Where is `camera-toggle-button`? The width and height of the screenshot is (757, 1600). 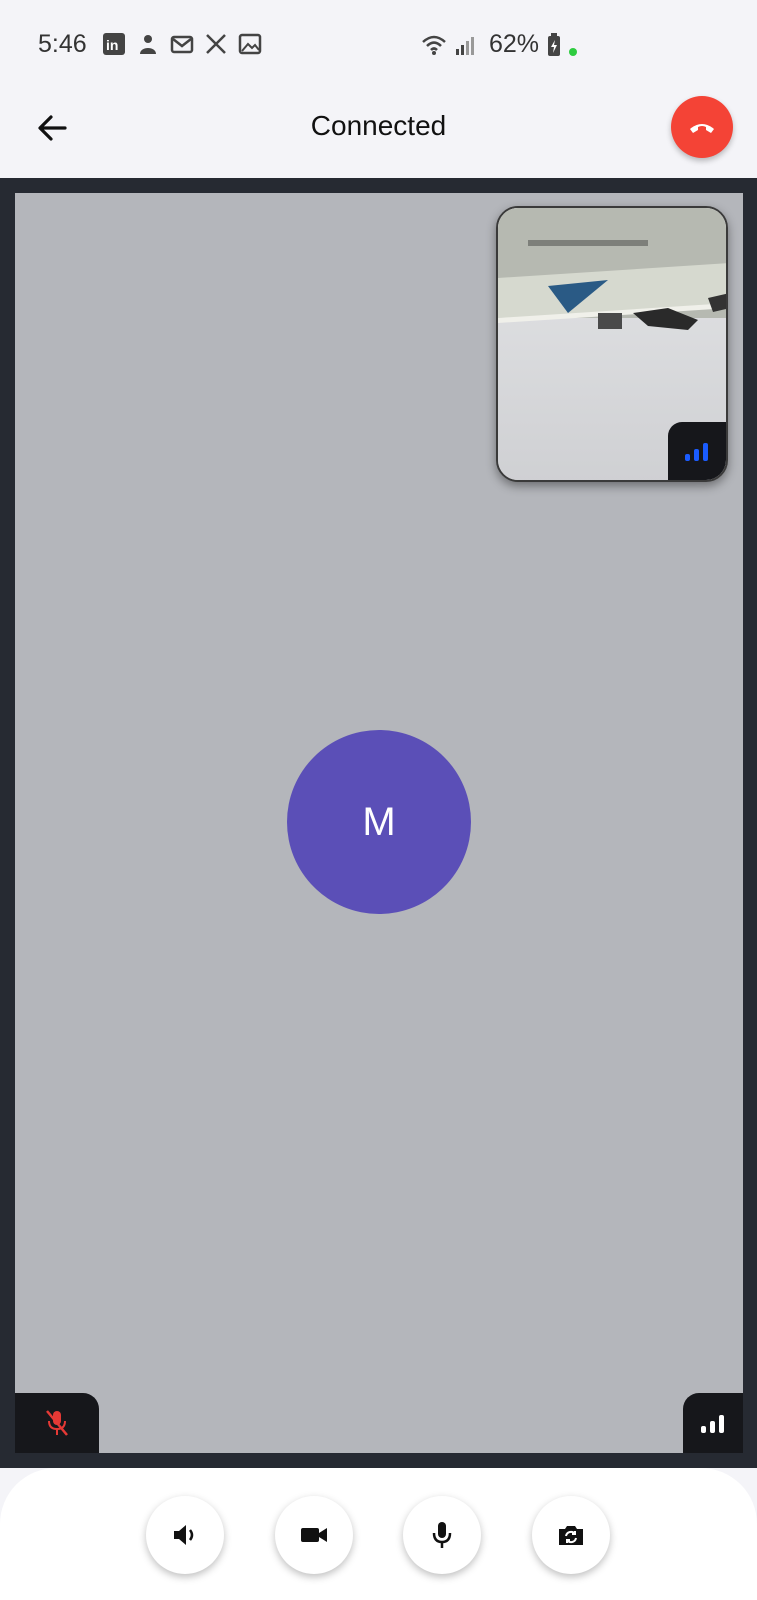
camera-toggle-button is located at coordinates (314, 1535).